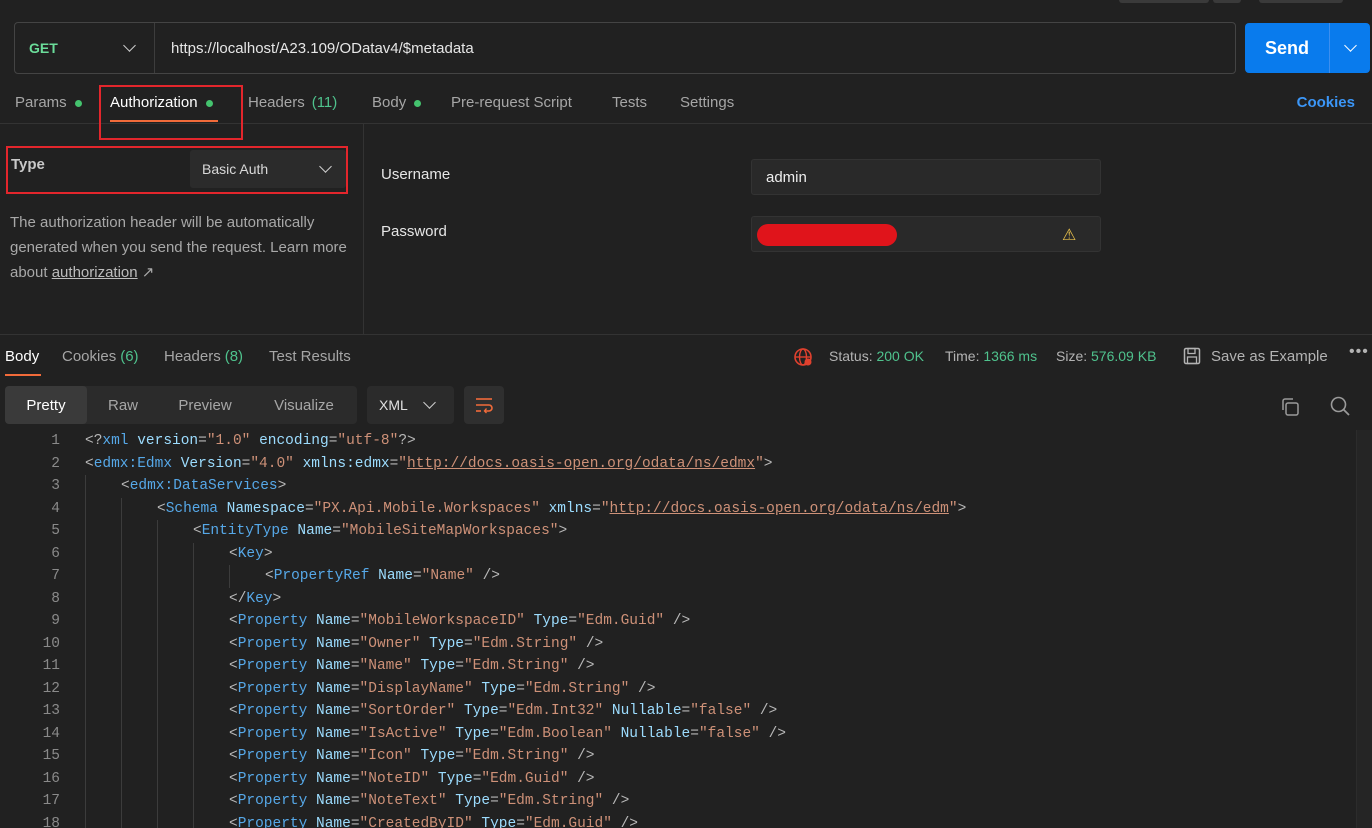  What do you see at coordinates (962, 356) in the screenshot?
I see `time-label: Time:` at bounding box center [962, 356].